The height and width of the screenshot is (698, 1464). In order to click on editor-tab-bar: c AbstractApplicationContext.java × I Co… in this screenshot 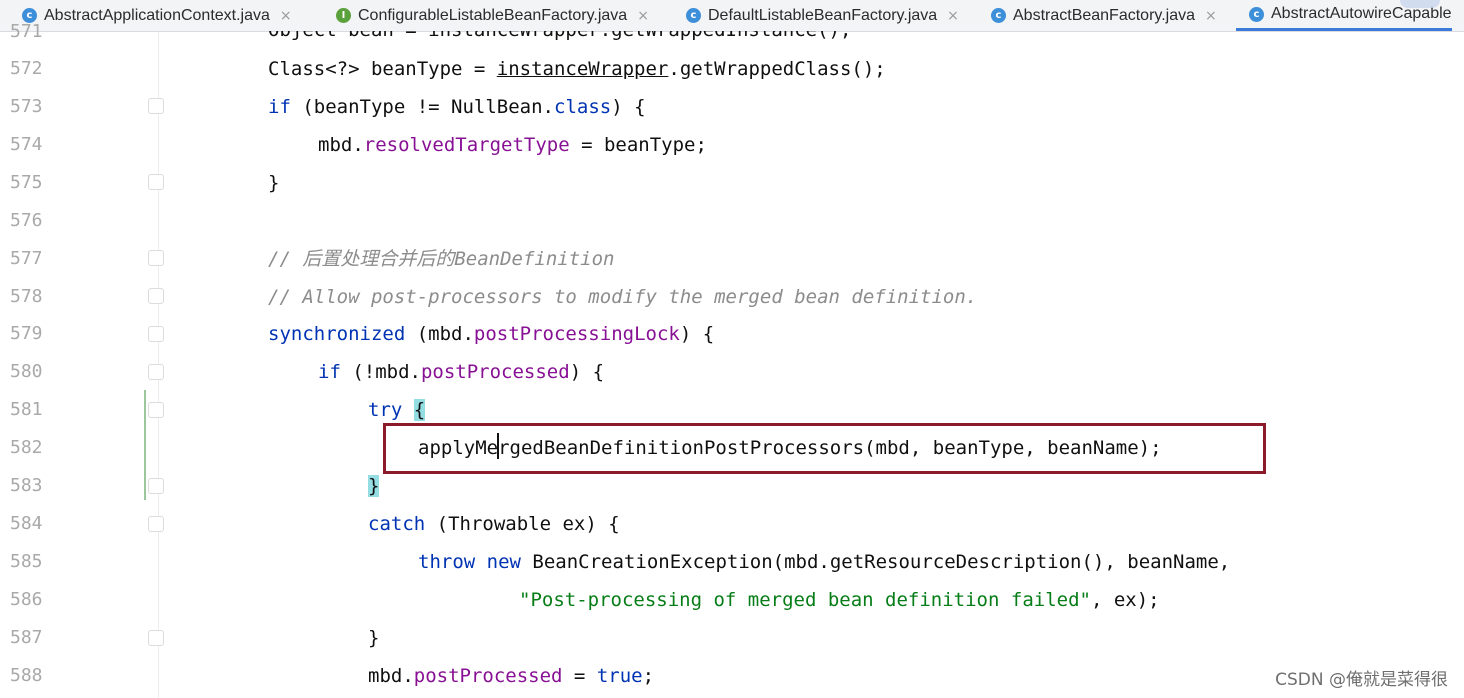, I will do `click(732, 16)`.